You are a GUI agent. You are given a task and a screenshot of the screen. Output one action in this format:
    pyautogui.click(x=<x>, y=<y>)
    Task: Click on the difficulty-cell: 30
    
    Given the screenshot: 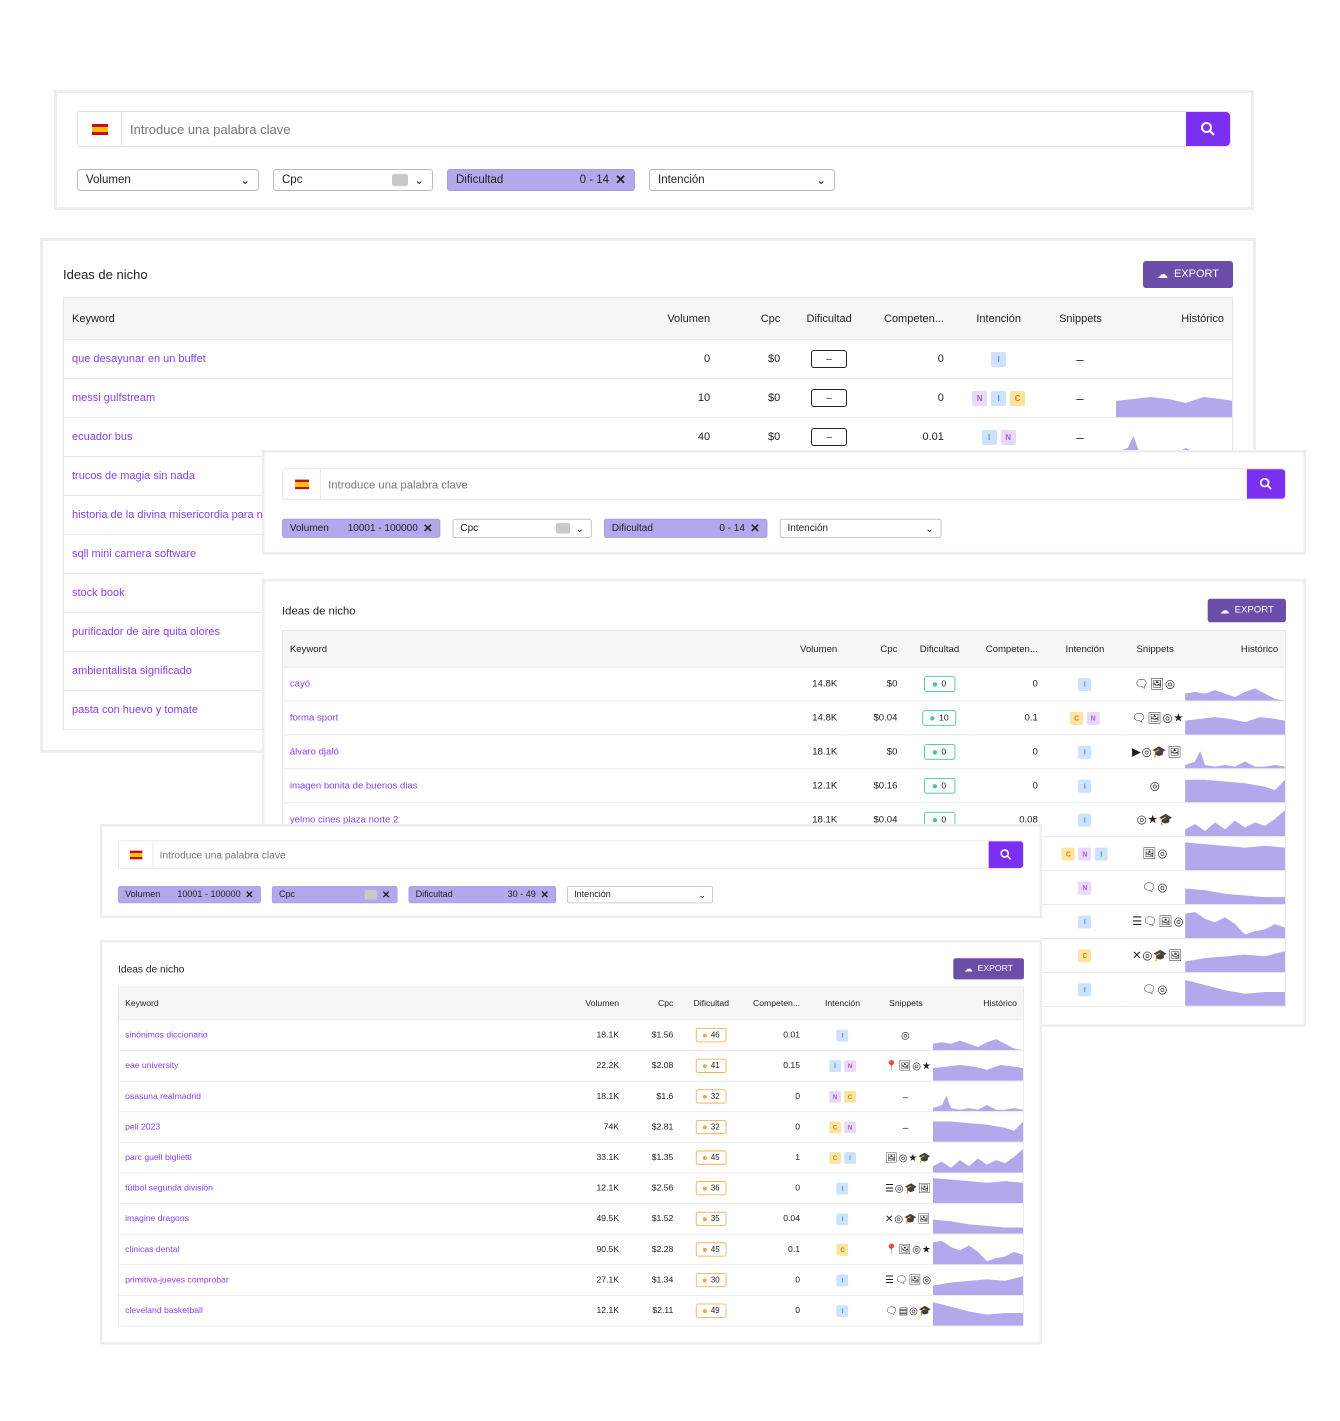 What is the action you would take?
    pyautogui.click(x=711, y=1280)
    